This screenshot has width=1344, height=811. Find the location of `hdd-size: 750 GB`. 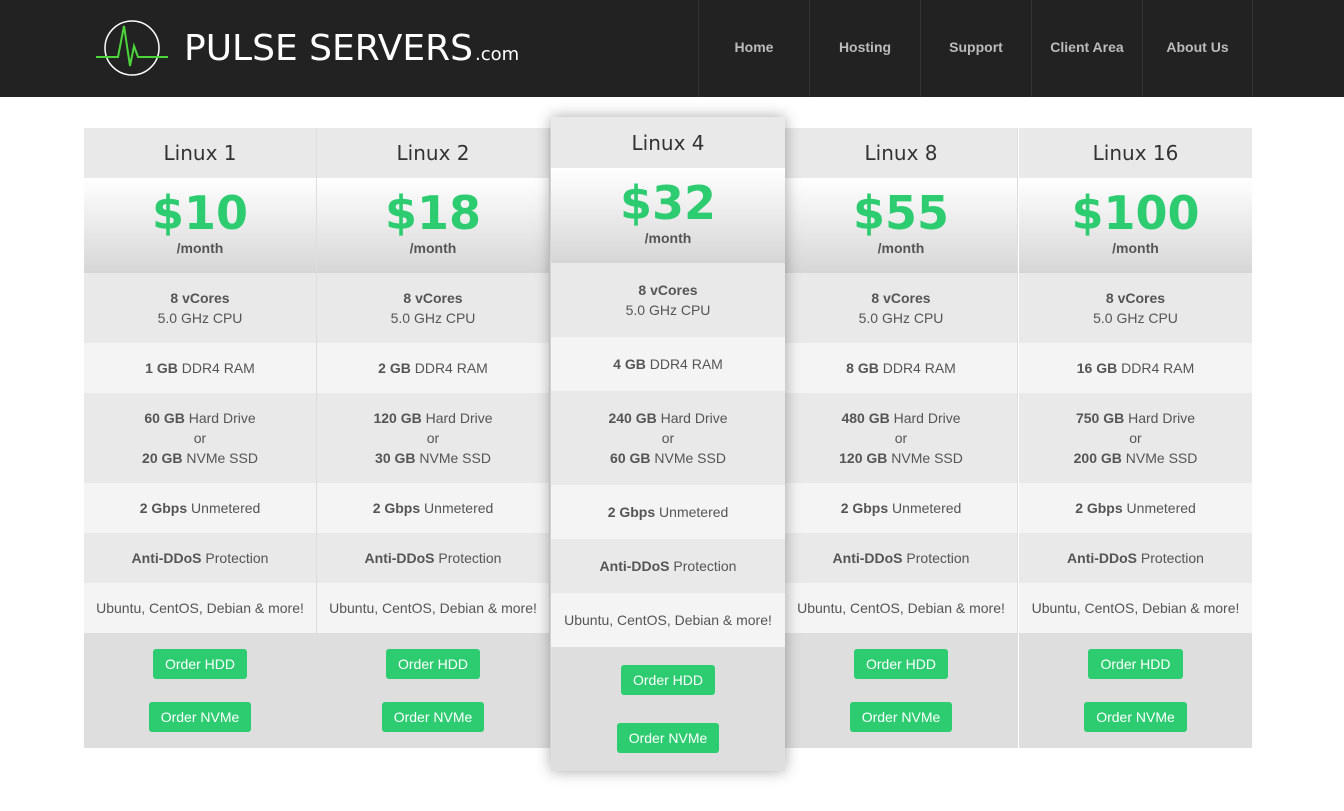

hdd-size: 750 GB is located at coordinates (1100, 418).